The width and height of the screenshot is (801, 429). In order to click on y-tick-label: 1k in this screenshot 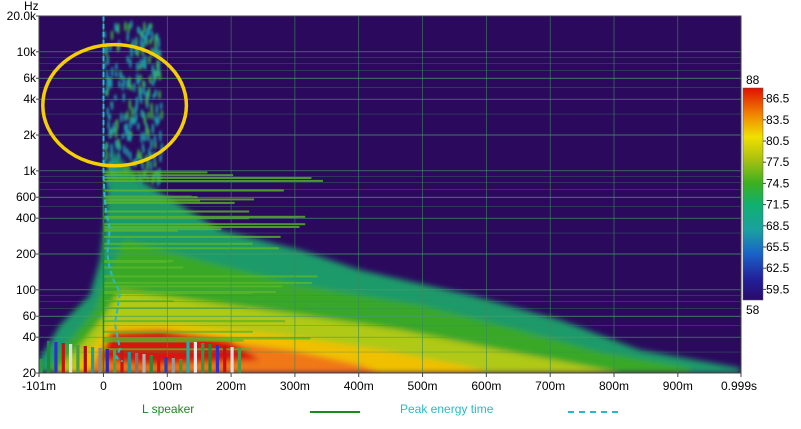, I will do `click(30, 171)`.